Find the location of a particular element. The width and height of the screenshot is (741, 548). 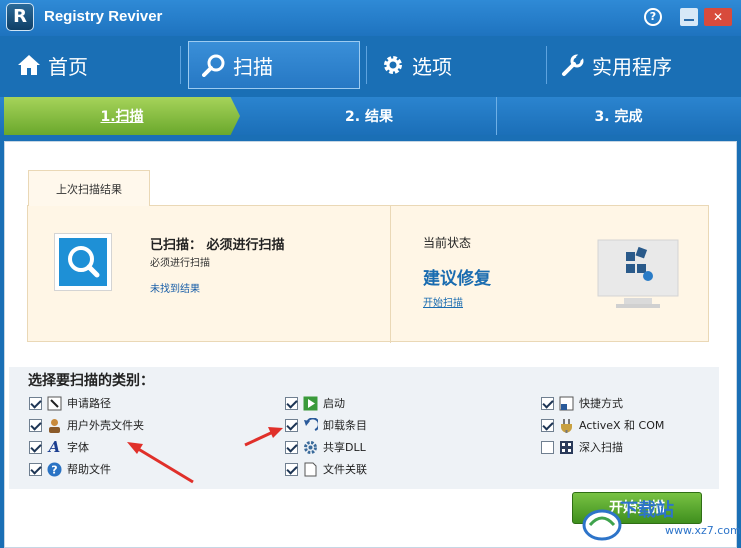

step-bar: 1.扫描 2. 结果 3. 完成 is located at coordinates (370, 116).